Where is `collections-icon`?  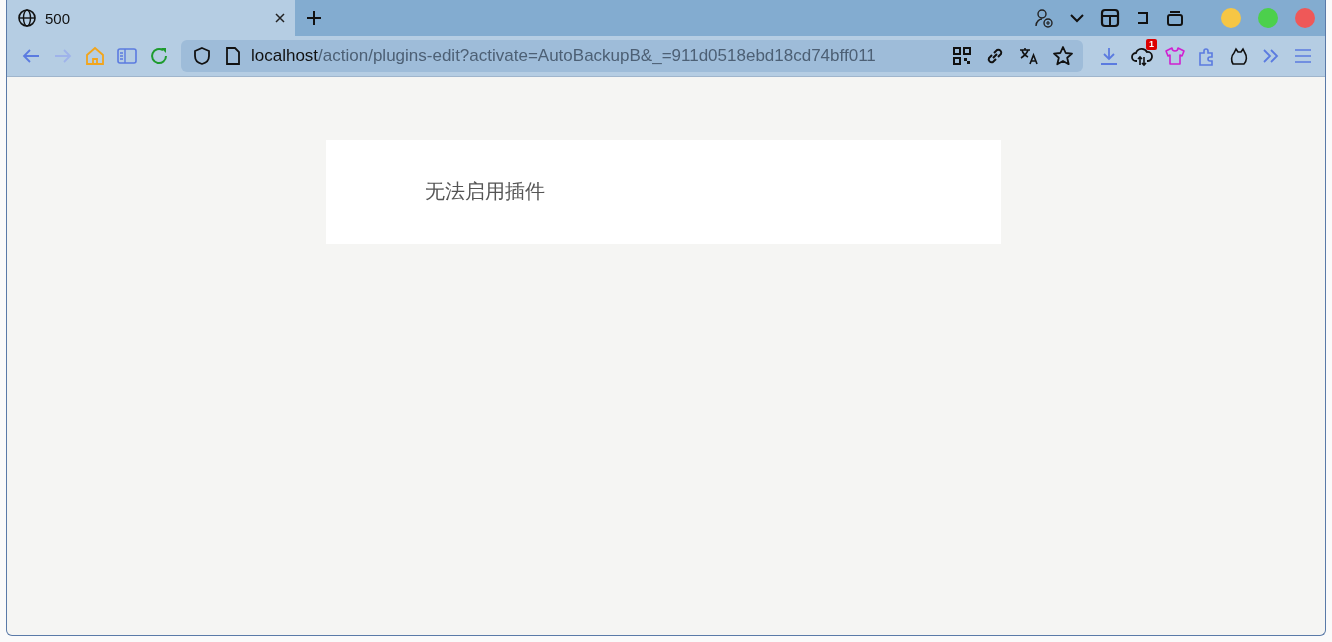 collections-icon is located at coordinates (1175, 18).